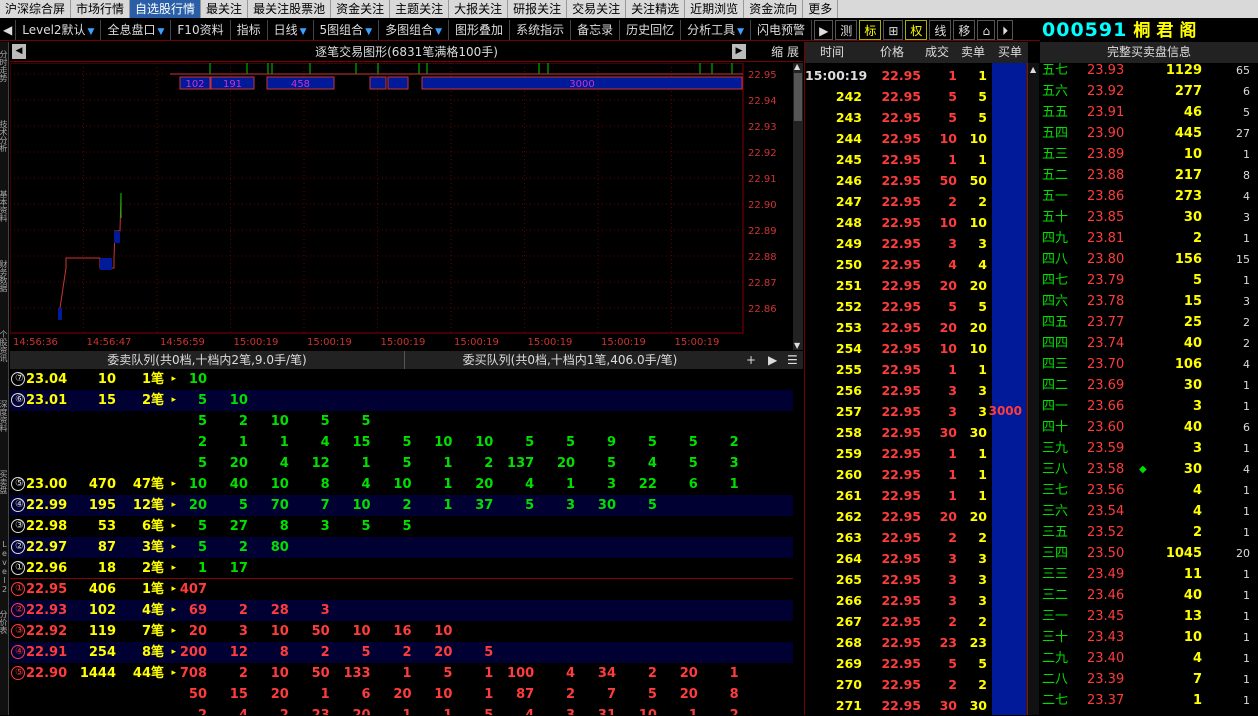 This screenshot has height=716, width=1258. Describe the element at coordinates (378, 83) in the screenshot. I see `volume-box` at that location.